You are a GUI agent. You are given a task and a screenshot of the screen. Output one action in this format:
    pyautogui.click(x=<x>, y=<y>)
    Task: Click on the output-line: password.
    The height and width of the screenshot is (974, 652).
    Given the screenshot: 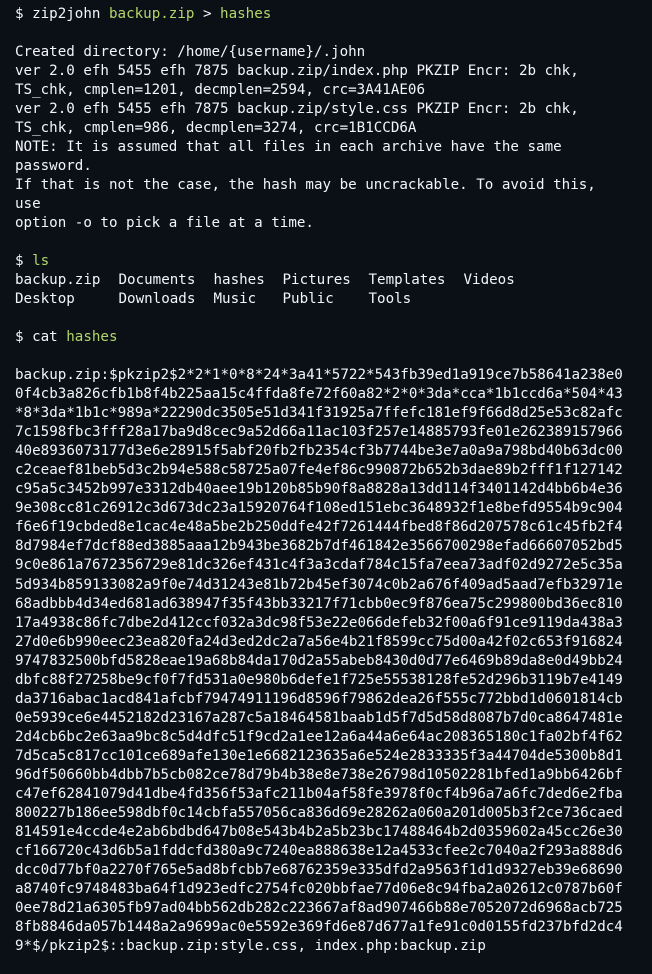 What is the action you would take?
    pyautogui.click(x=53, y=166)
    